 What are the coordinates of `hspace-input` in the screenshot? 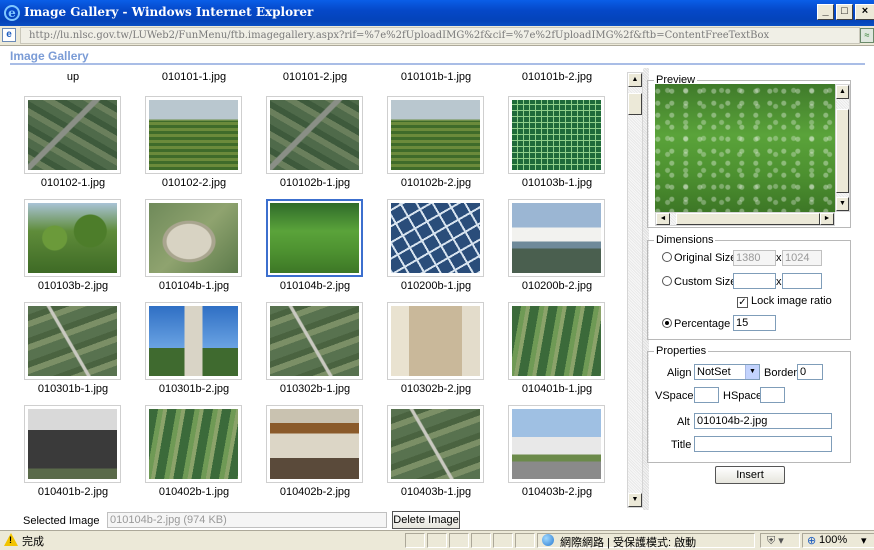 It's located at (772, 395).